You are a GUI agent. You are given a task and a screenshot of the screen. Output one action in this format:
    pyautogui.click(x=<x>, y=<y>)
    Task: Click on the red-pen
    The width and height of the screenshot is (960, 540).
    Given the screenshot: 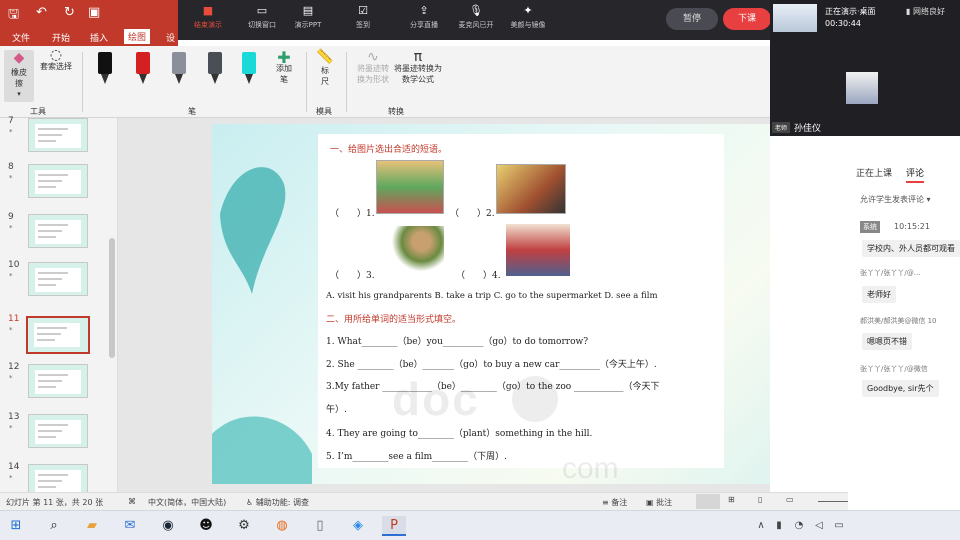 What is the action you would take?
    pyautogui.click(x=143, y=69)
    